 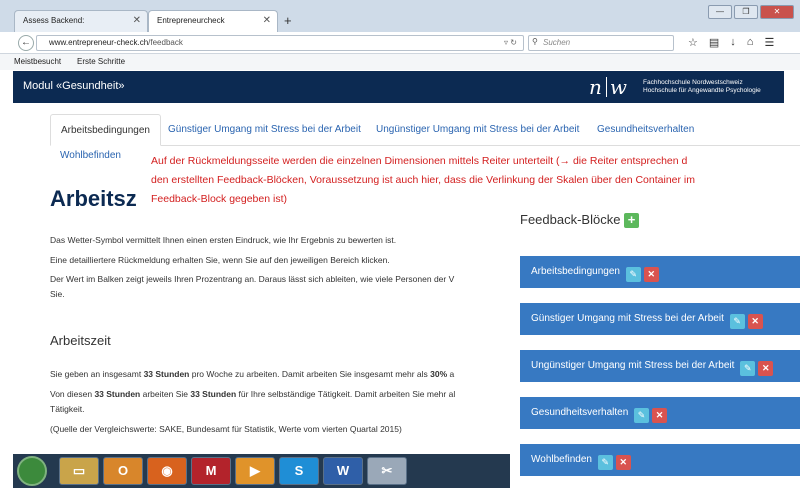 What do you see at coordinates (693, 82) in the screenshot?
I see `school-line1: Fachhochschule Nordwestschweiz` at bounding box center [693, 82].